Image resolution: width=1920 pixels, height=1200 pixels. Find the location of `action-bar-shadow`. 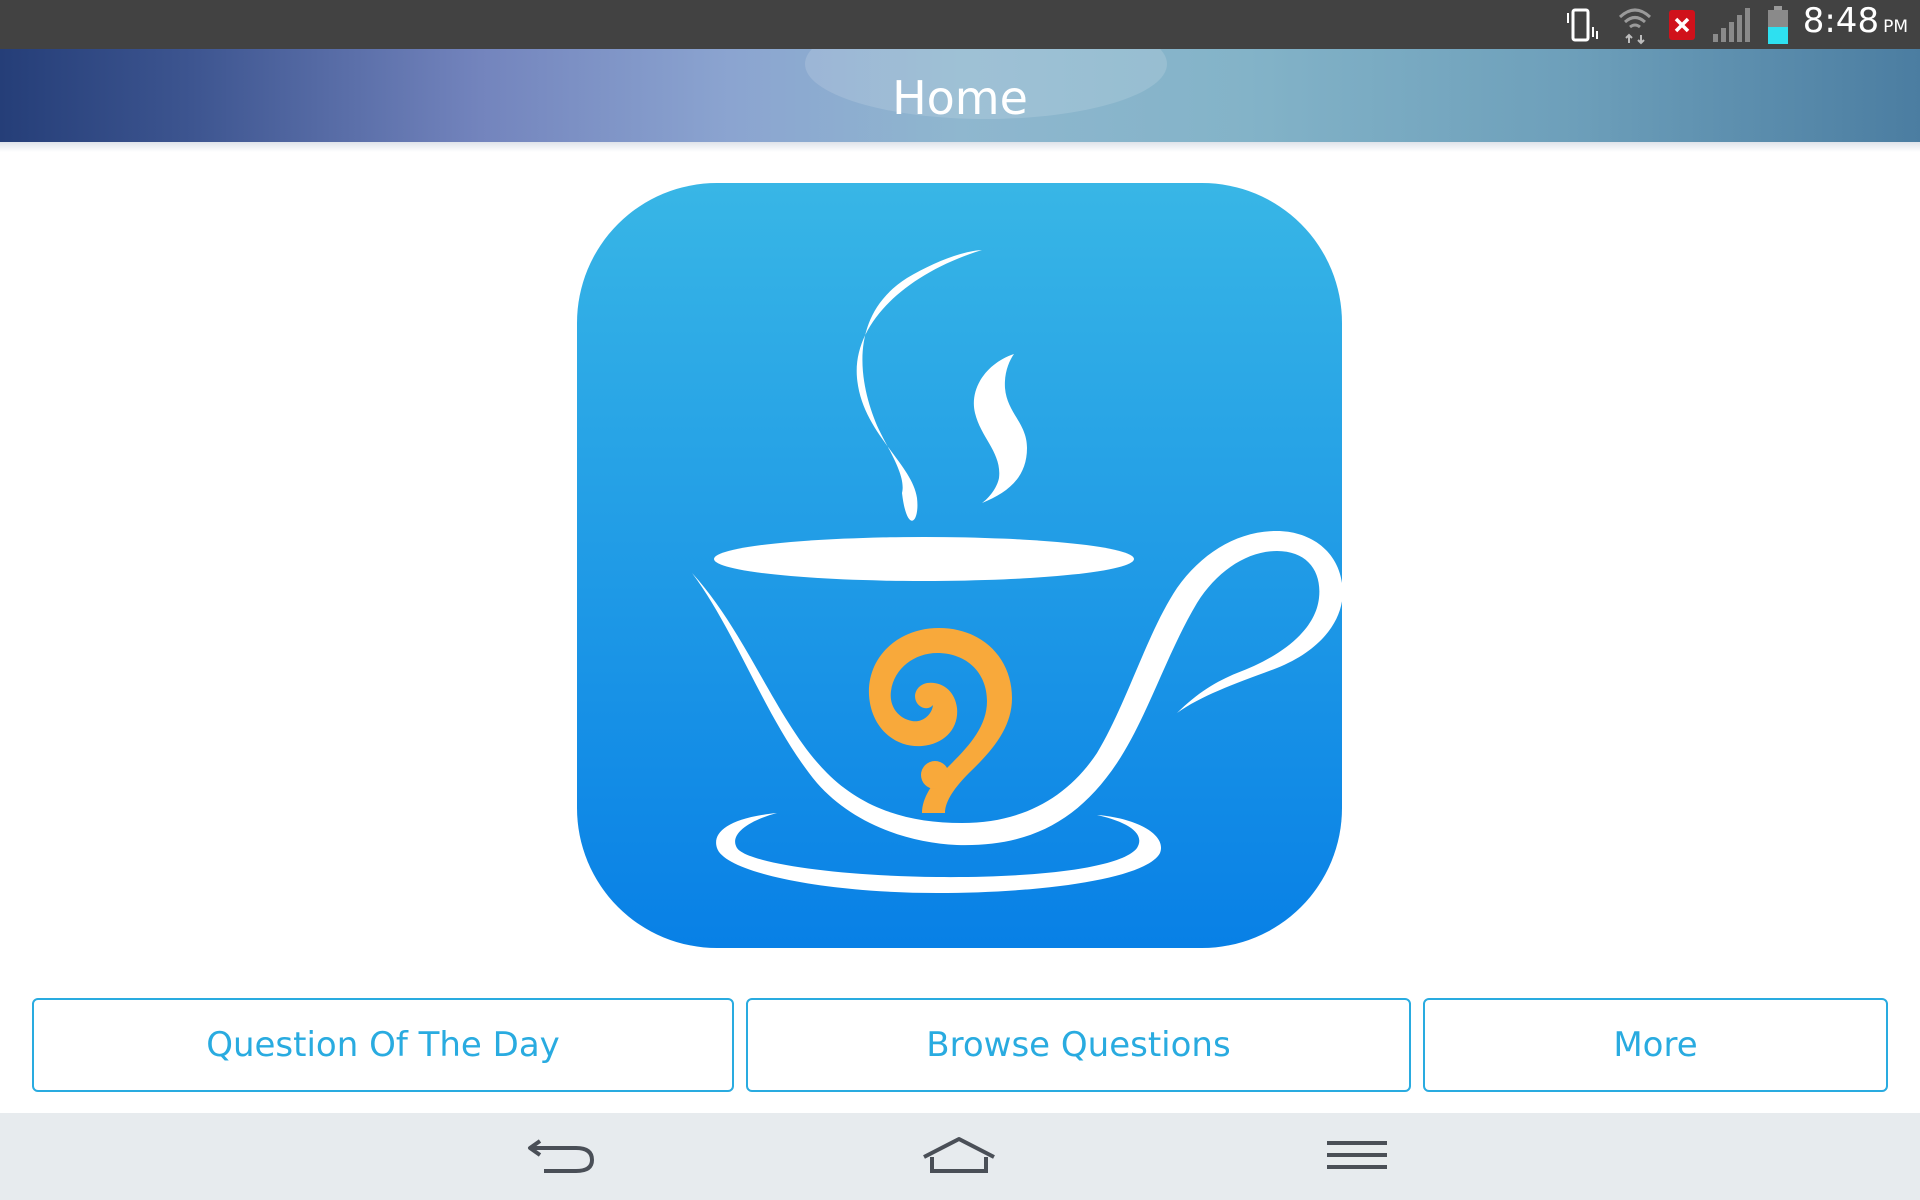

action-bar-shadow is located at coordinates (960, 147).